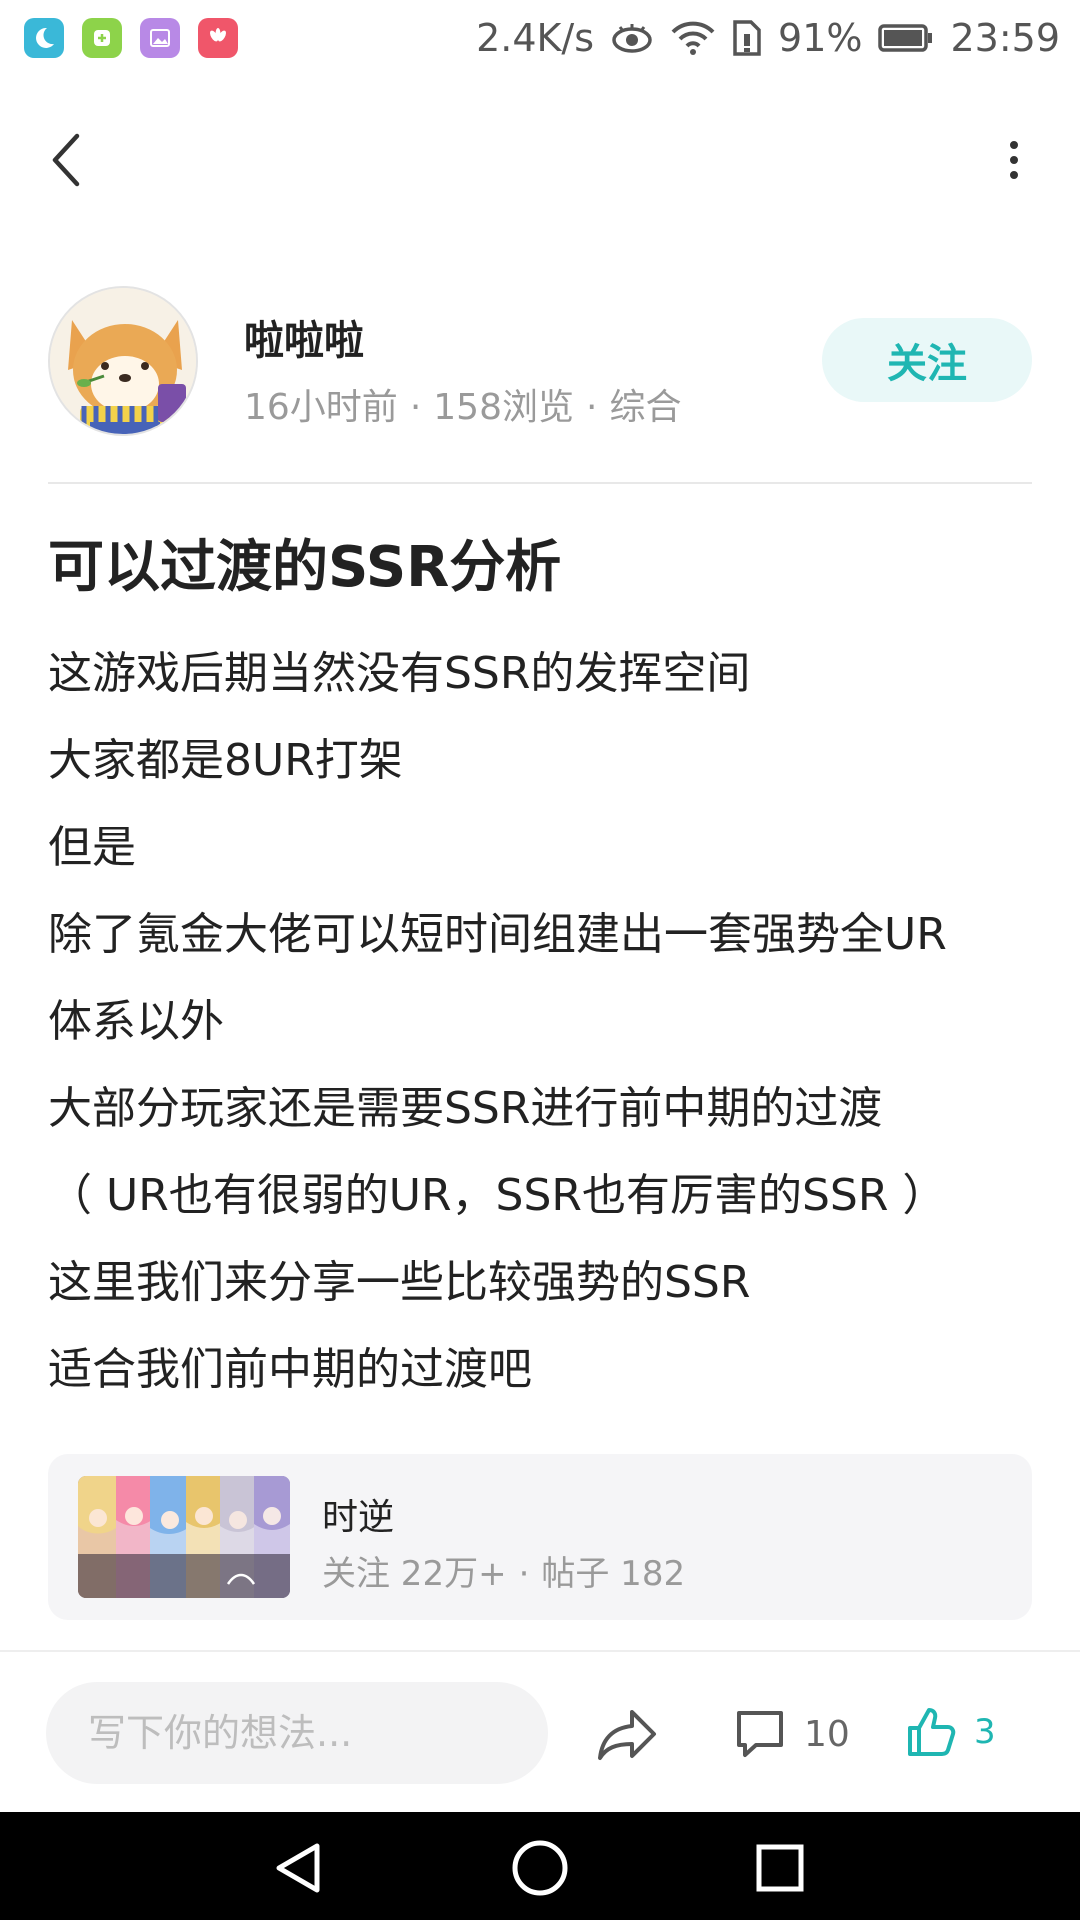 The width and height of the screenshot is (1080, 1920). I want to click on post-paragraph: 但是, so click(92, 847).